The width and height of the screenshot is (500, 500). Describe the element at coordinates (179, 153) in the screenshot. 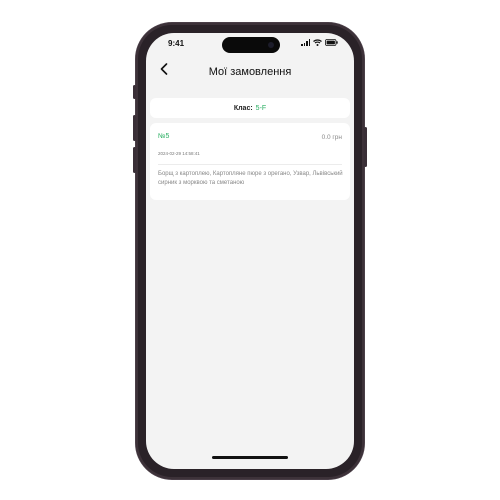

I see `order-date: 2024-02-29 14:58:41` at that location.